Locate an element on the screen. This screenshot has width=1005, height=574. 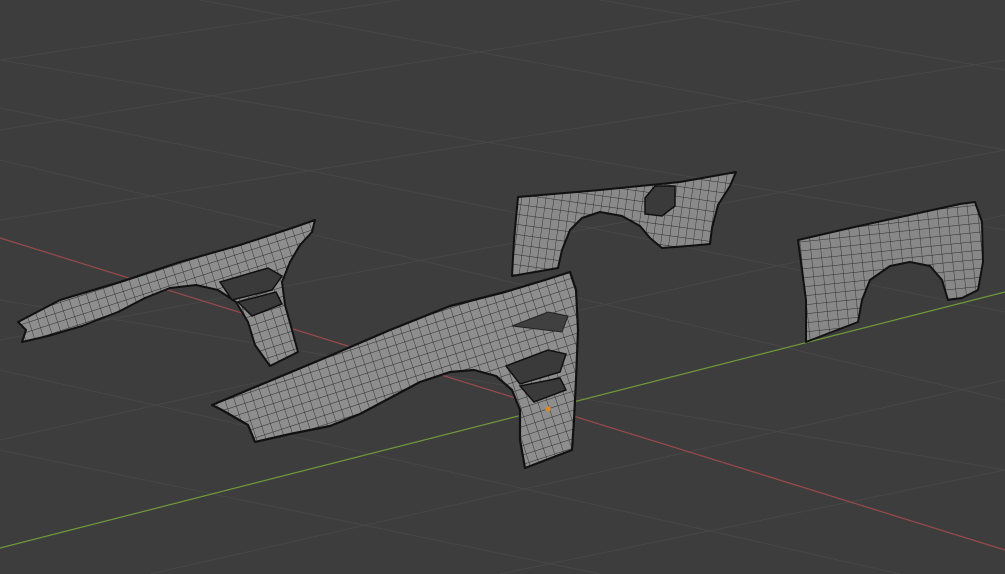
front-left-fender-mesh is located at coordinates (166, 293).